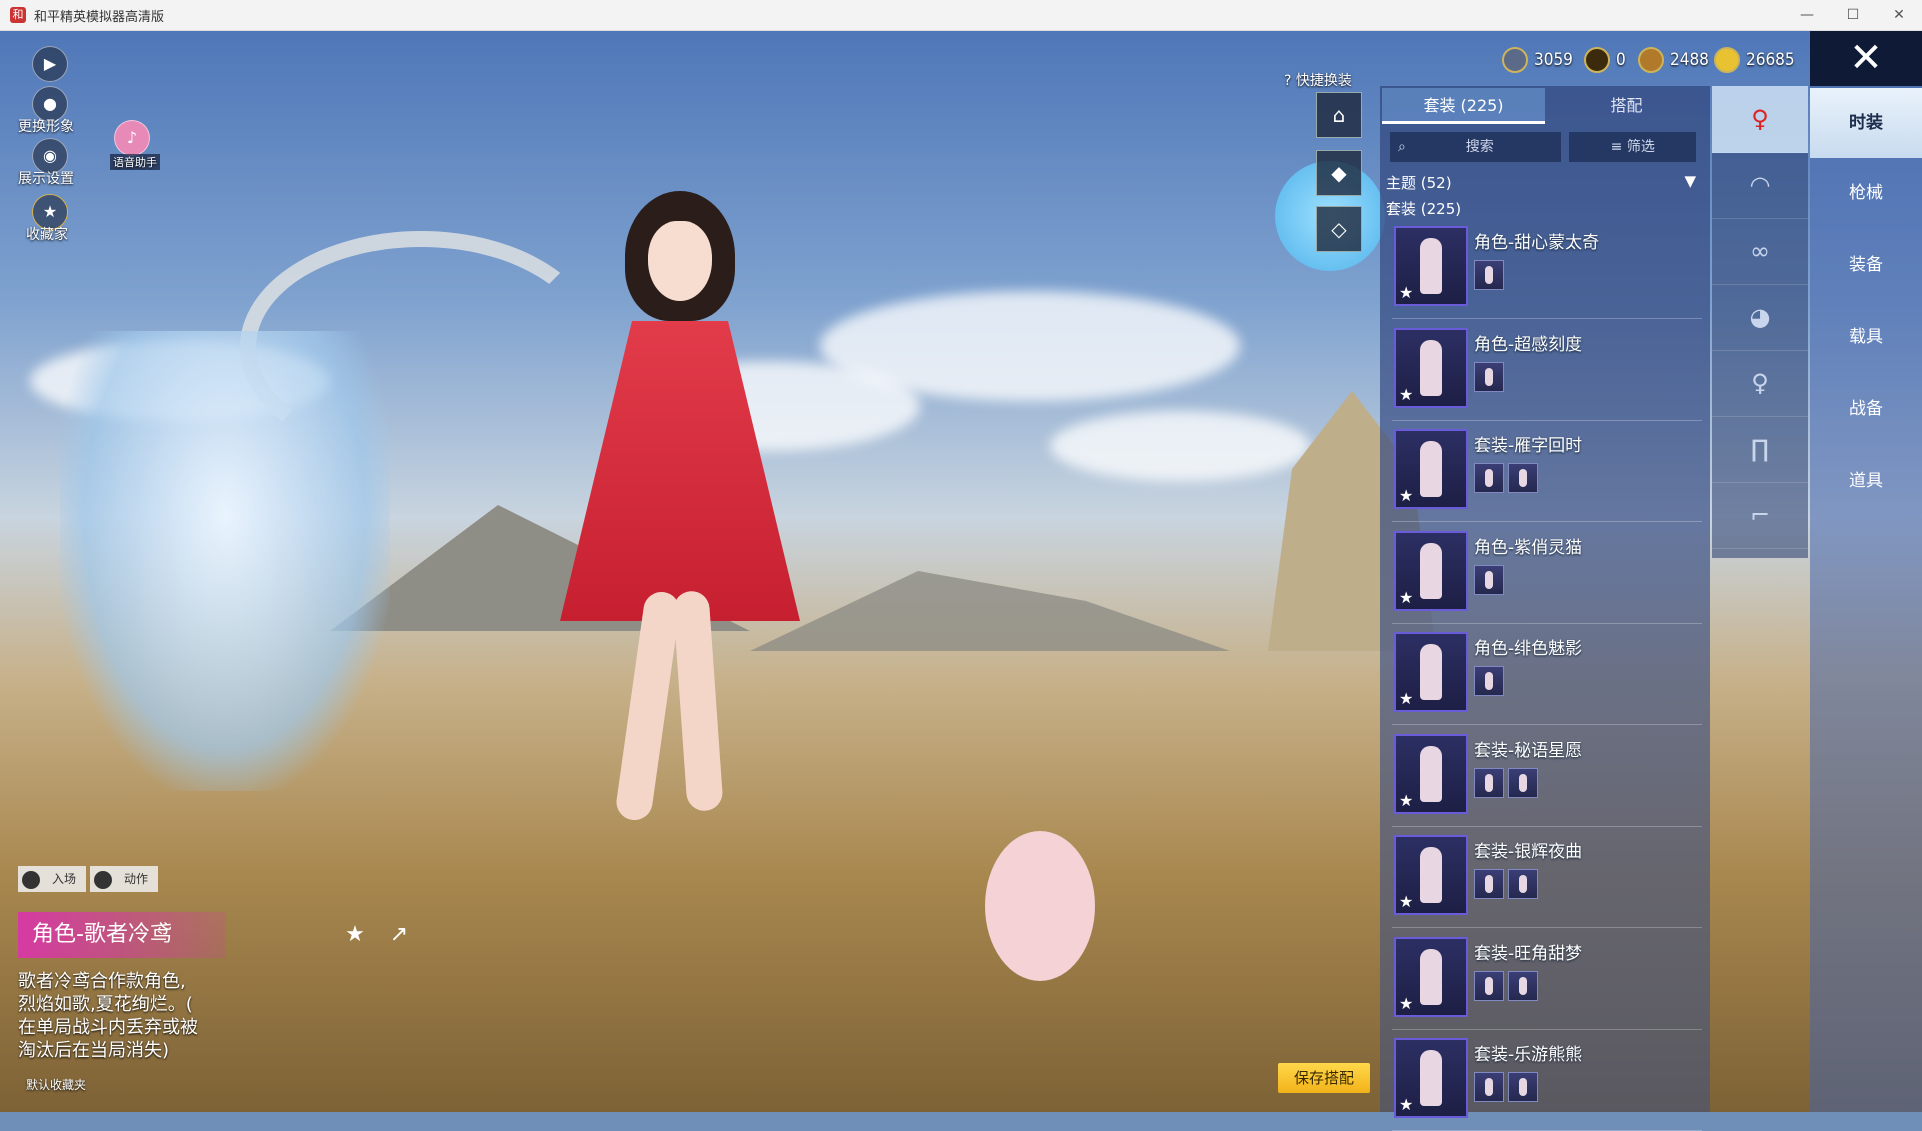 The height and width of the screenshot is (1131, 1922). I want to click on window-close-button: ✕, so click(1899, 15).